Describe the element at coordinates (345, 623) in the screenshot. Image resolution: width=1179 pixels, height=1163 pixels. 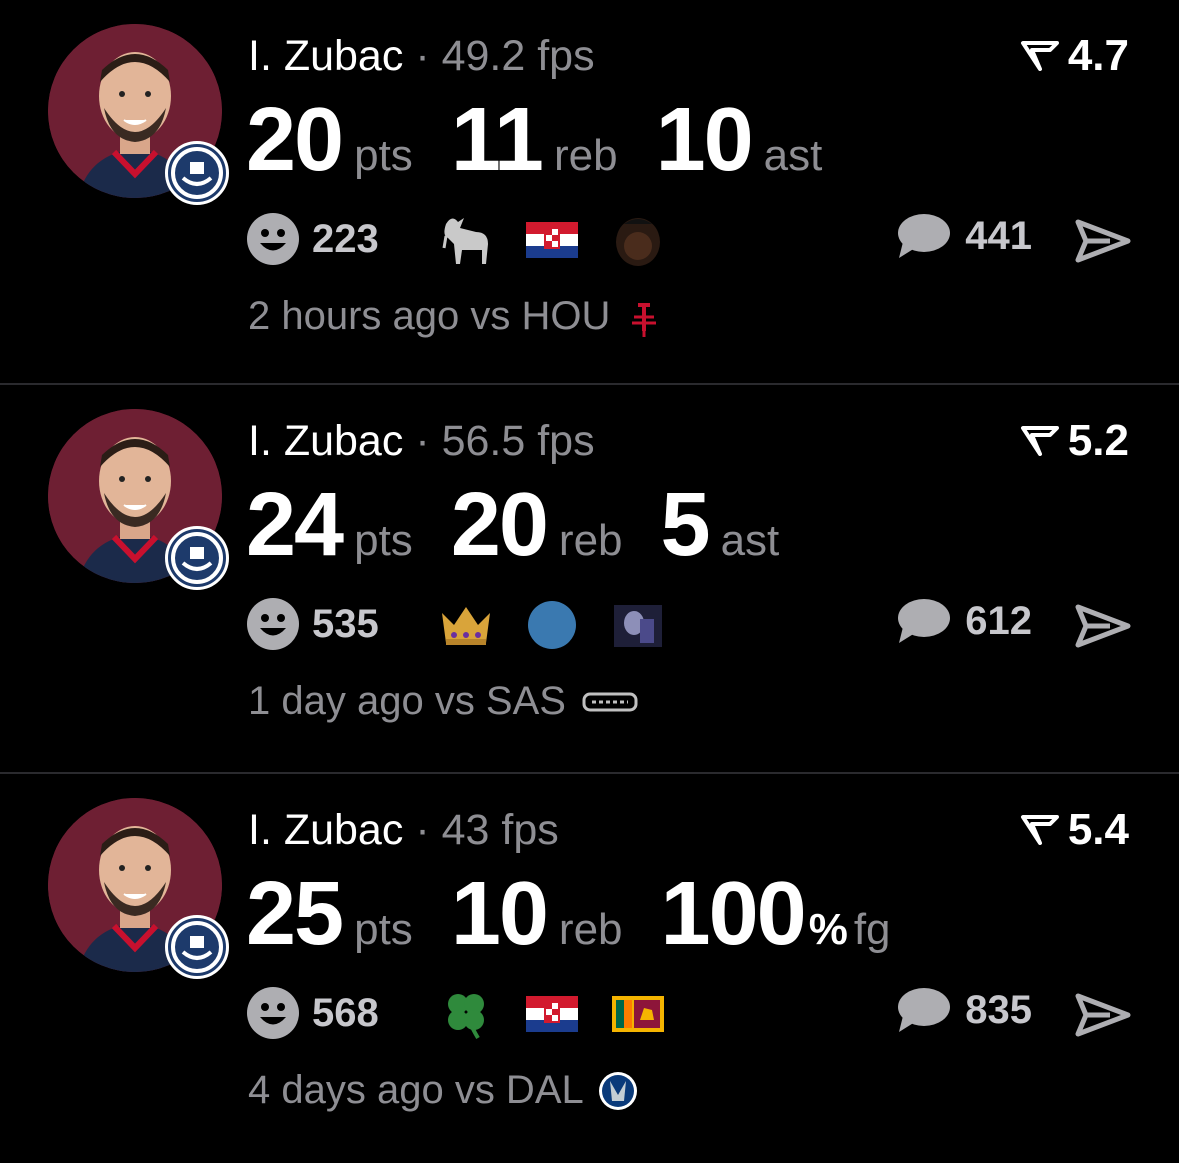
I see `reaction-count: 535` at that location.